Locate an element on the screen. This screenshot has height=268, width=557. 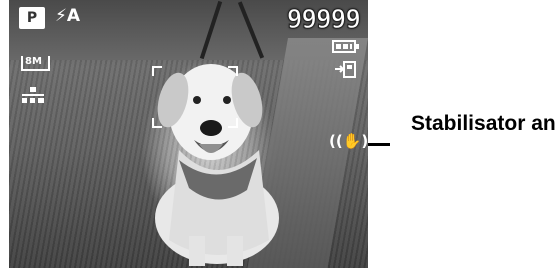
quality-icon is located at coordinates (33, 95).